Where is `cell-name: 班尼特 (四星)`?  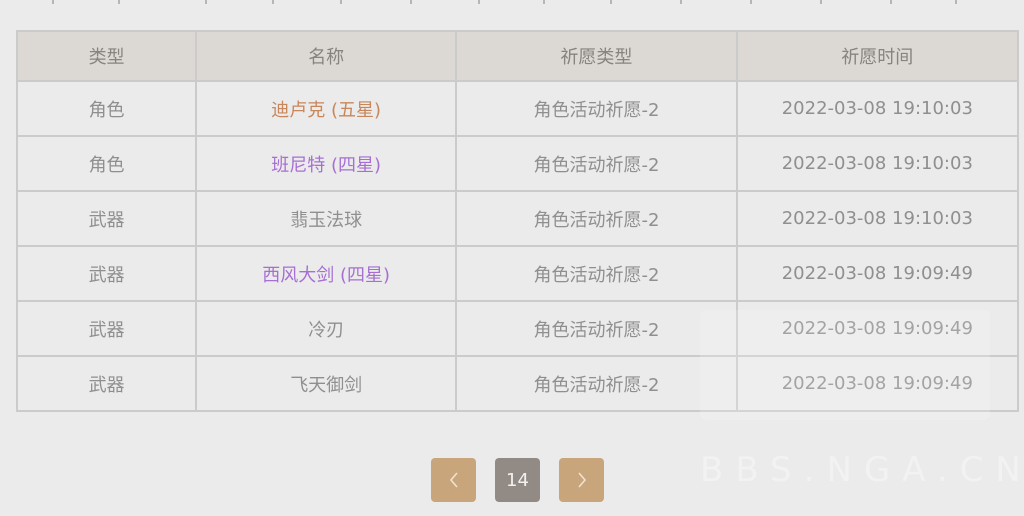
cell-name: 班尼特 (四星) is located at coordinates (326, 163).